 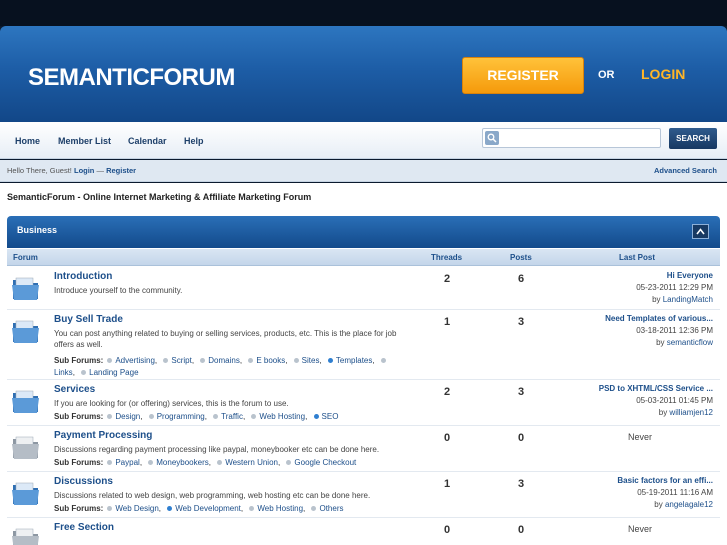 I want to click on subforum-link: Moneybookers, so click(x=182, y=462).